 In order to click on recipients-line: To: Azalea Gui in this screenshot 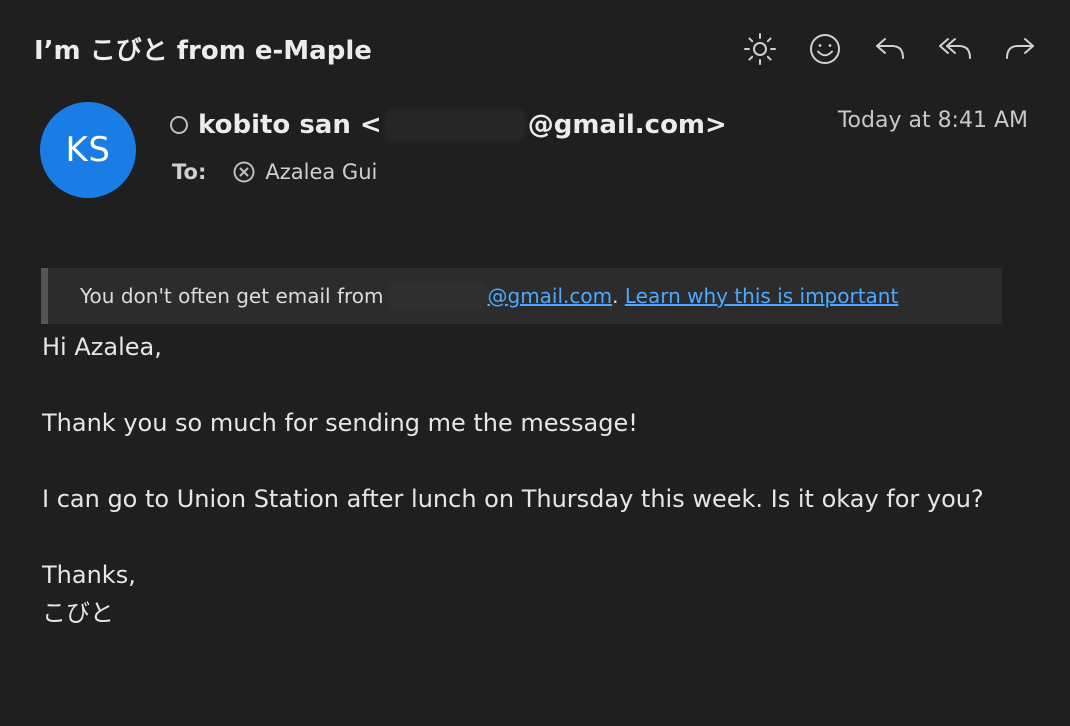, I will do `click(274, 172)`.